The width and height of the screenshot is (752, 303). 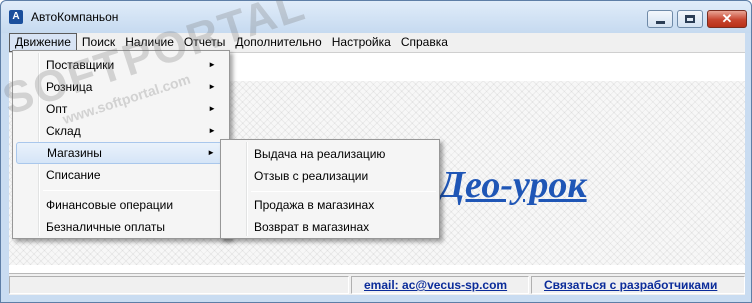 I want to click on submenu-item-store-returns: Возврат в магазинах, so click(x=330, y=227).